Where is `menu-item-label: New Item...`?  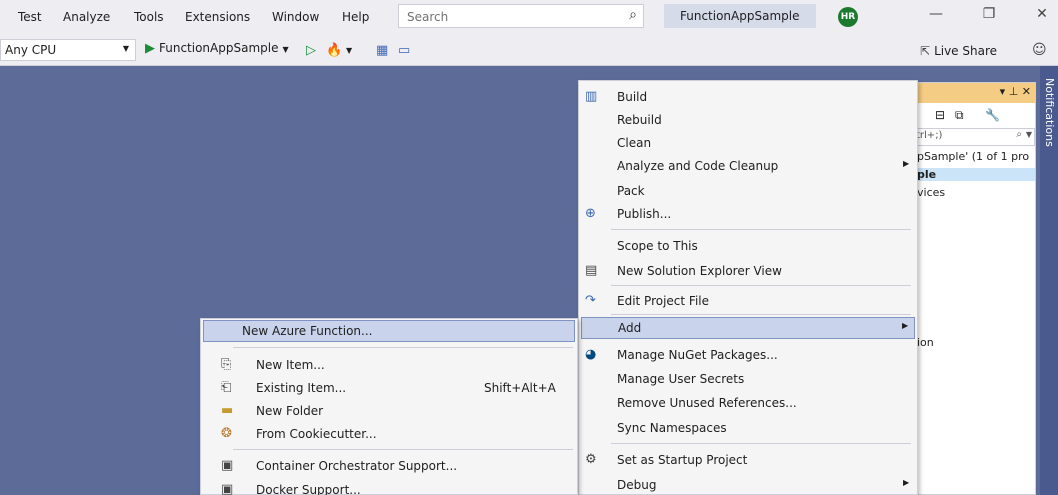 menu-item-label: New Item... is located at coordinates (290, 365).